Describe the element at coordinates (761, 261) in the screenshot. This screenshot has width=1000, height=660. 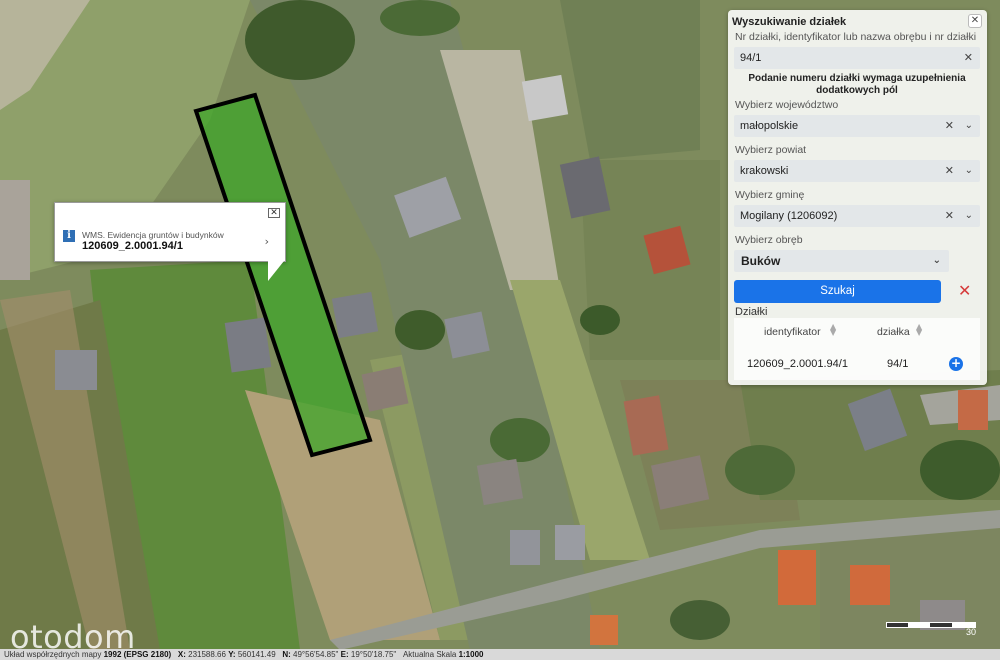
I see `precinct-value: Buków` at that location.